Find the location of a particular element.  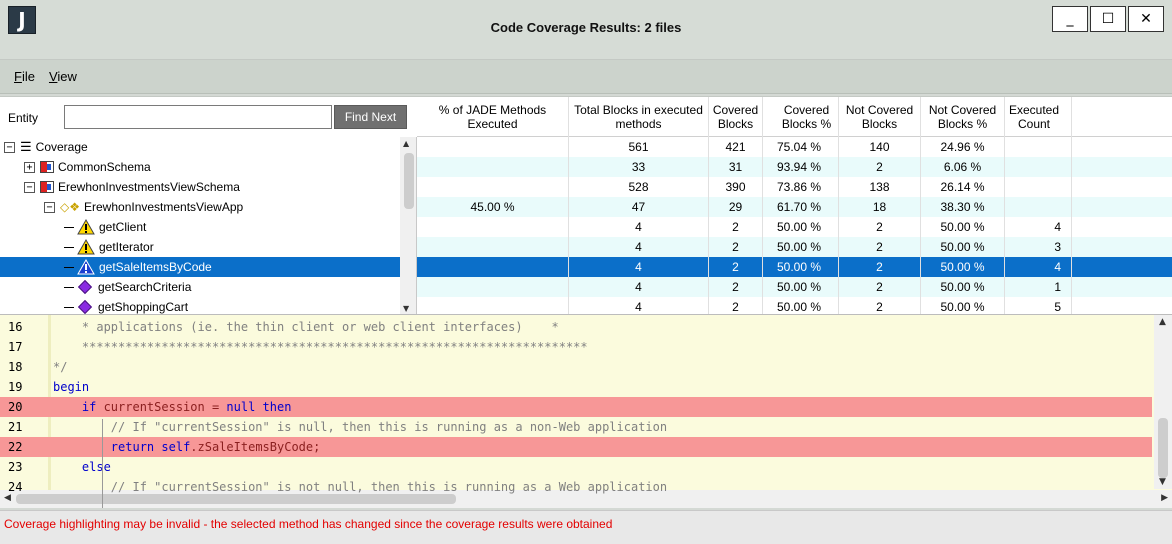

tree-item-label: getShoppingCart is located at coordinates (143, 307).